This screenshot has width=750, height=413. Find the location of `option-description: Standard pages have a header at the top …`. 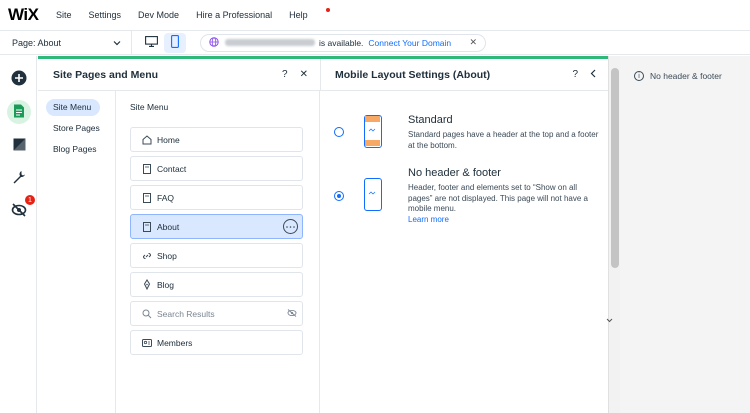

option-description: Standard pages have a header at the top … is located at coordinates (503, 140).